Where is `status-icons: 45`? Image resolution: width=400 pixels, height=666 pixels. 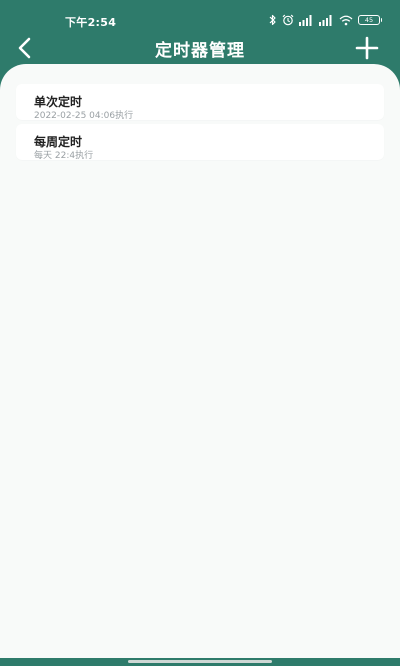
status-icons: 45 is located at coordinates (325, 20).